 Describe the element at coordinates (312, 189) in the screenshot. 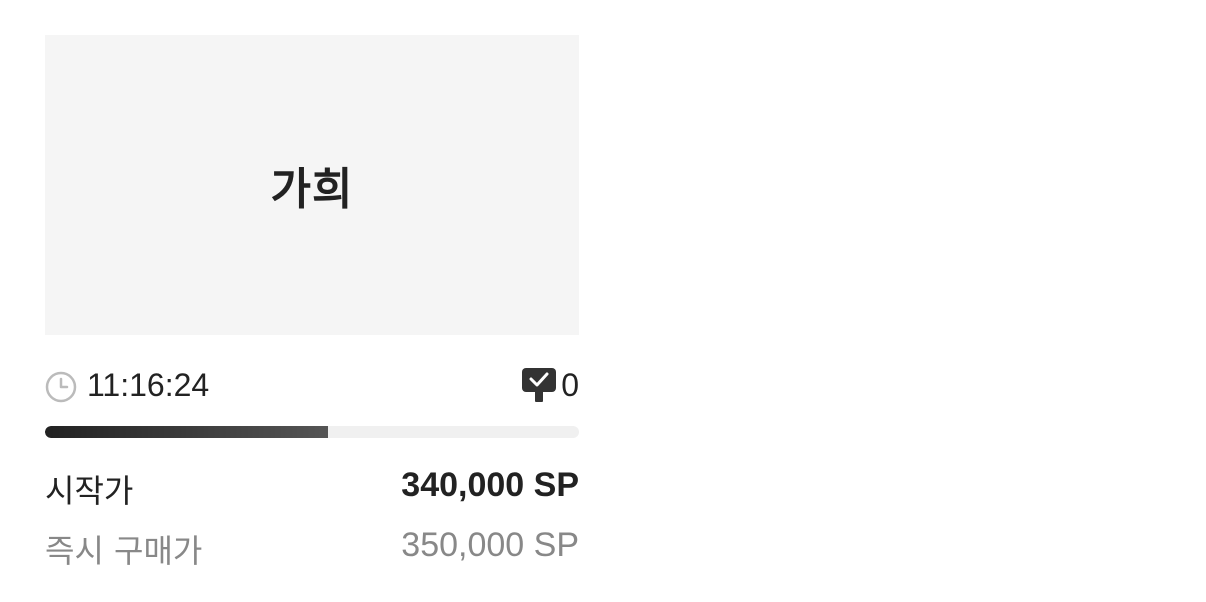

I see `item-title: 가희` at that location.